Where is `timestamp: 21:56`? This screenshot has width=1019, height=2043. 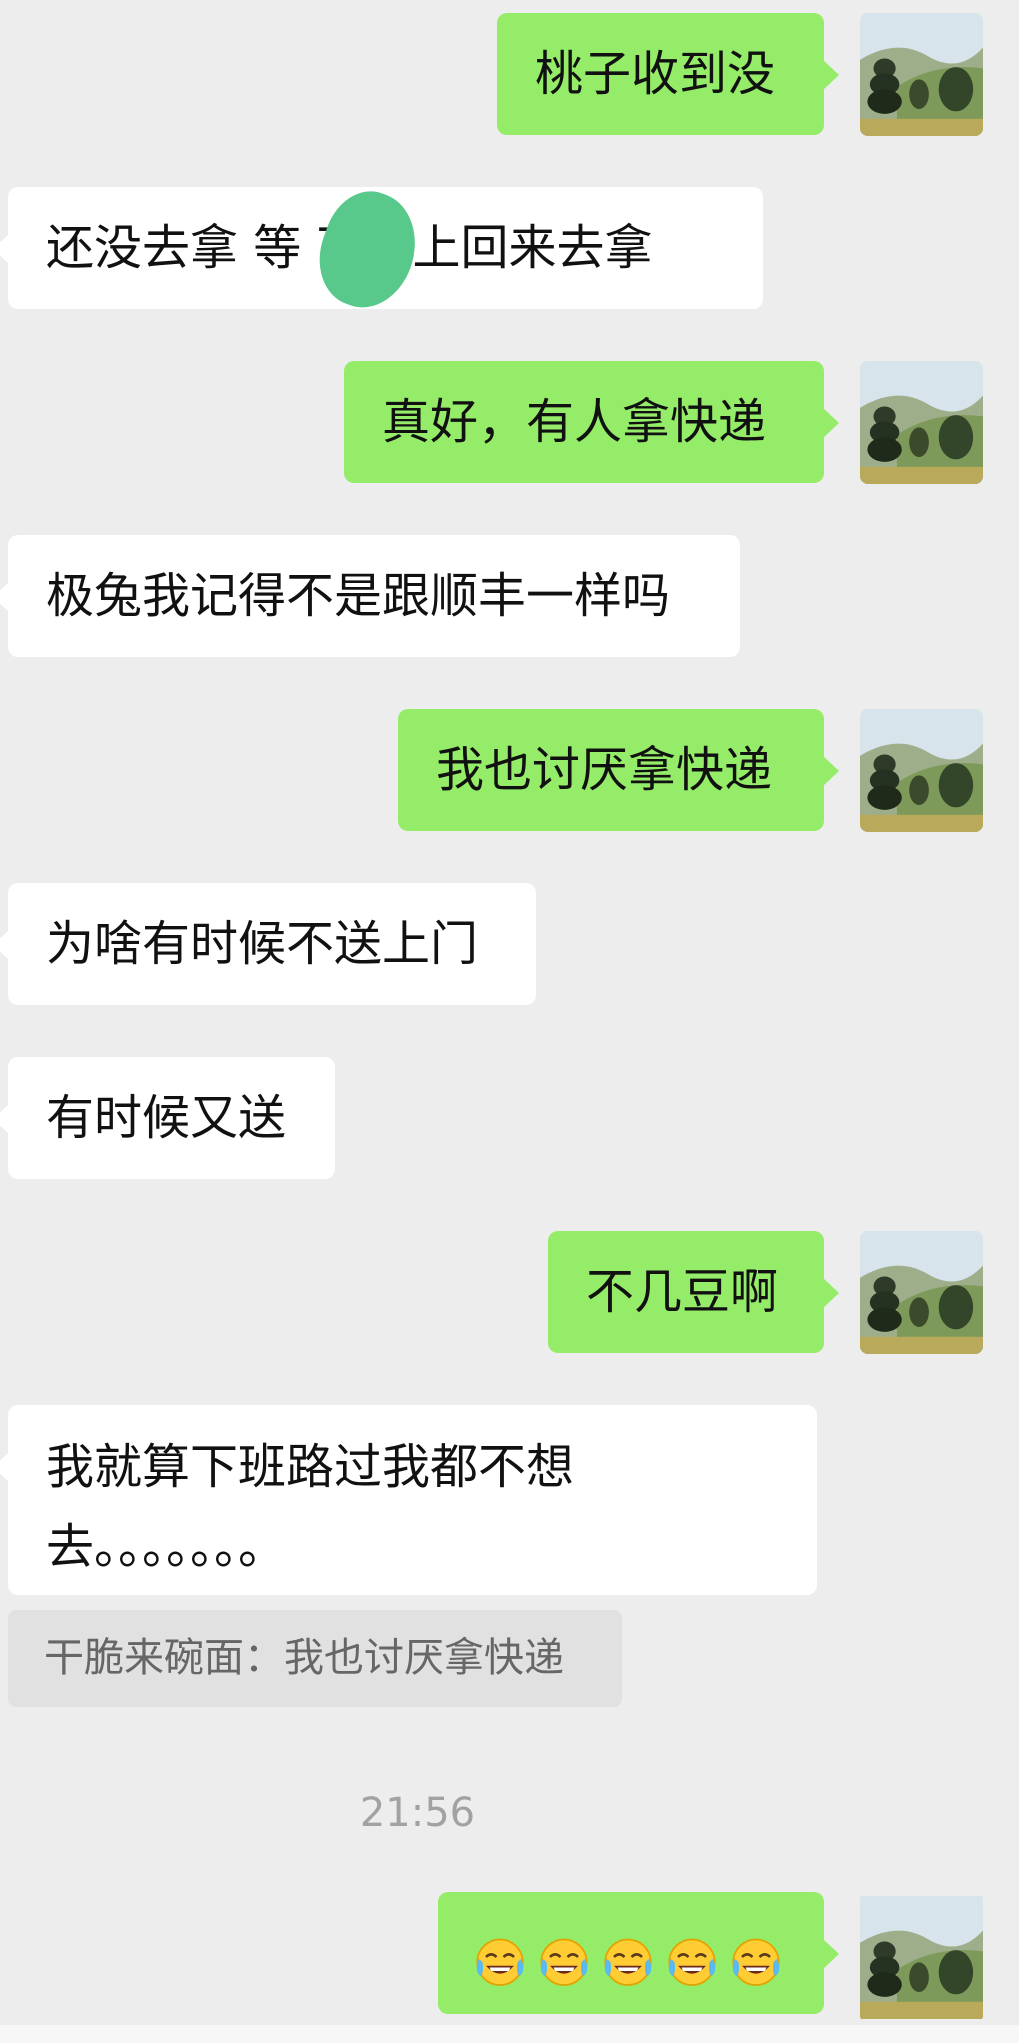 timestamp: 21:56 is located at coordinates (417, 1813).